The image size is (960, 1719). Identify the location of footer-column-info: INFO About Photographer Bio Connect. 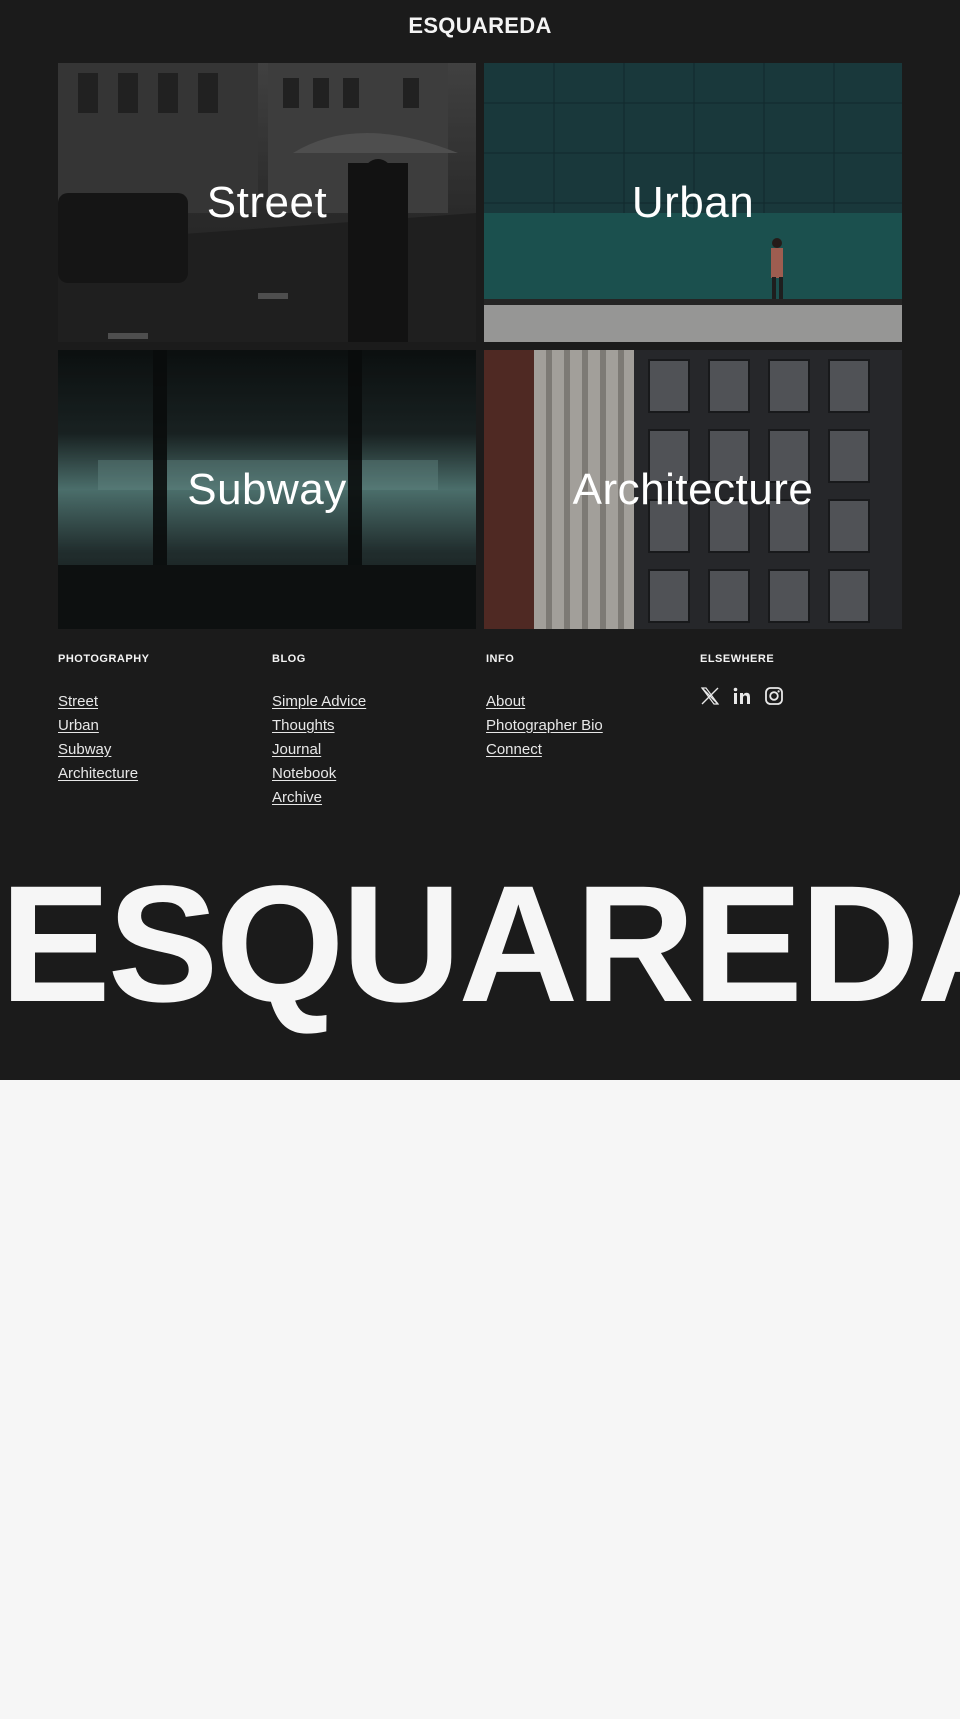
(586, 707).